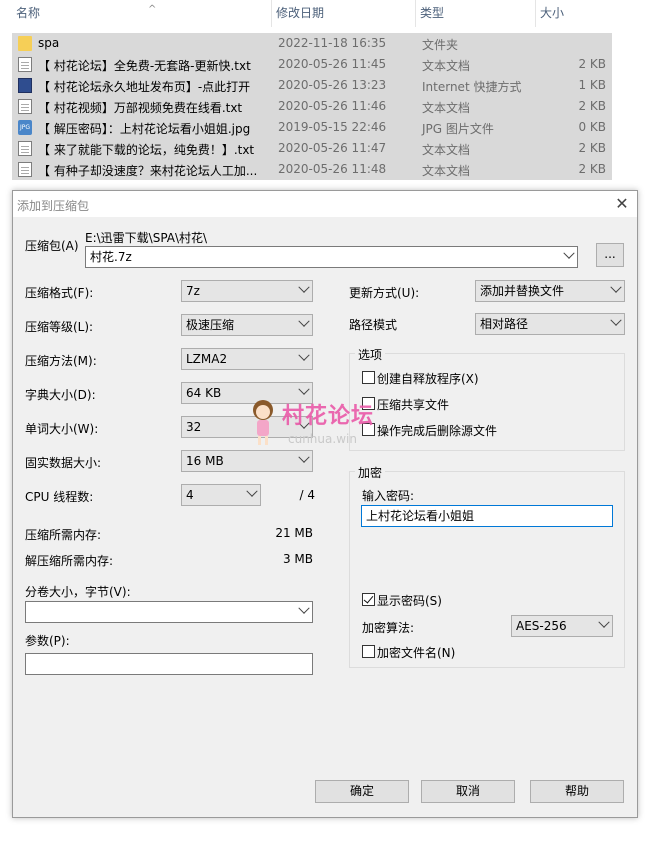 The image size is (649, 848). I want to click on encryption-method-value: AES-256, so click(541, 626).